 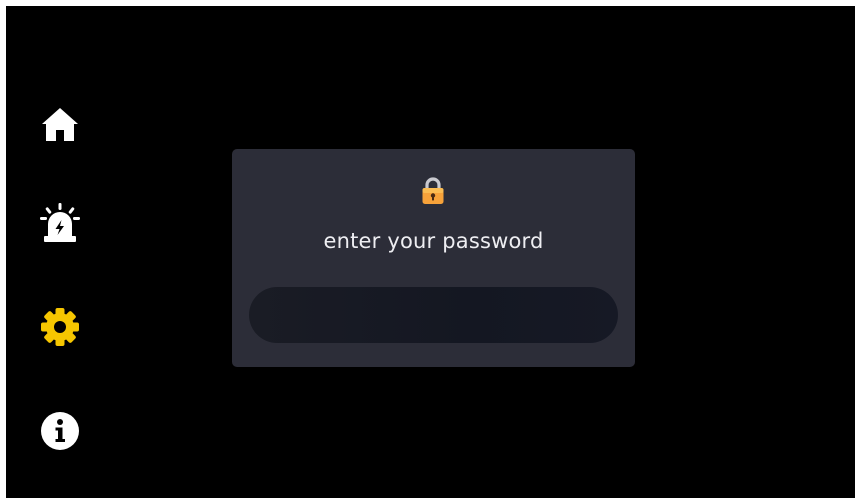 What do you see at coordinates (433, 190) in the screenshot?
I see `lock-icon` at bounding box center [433, 190].